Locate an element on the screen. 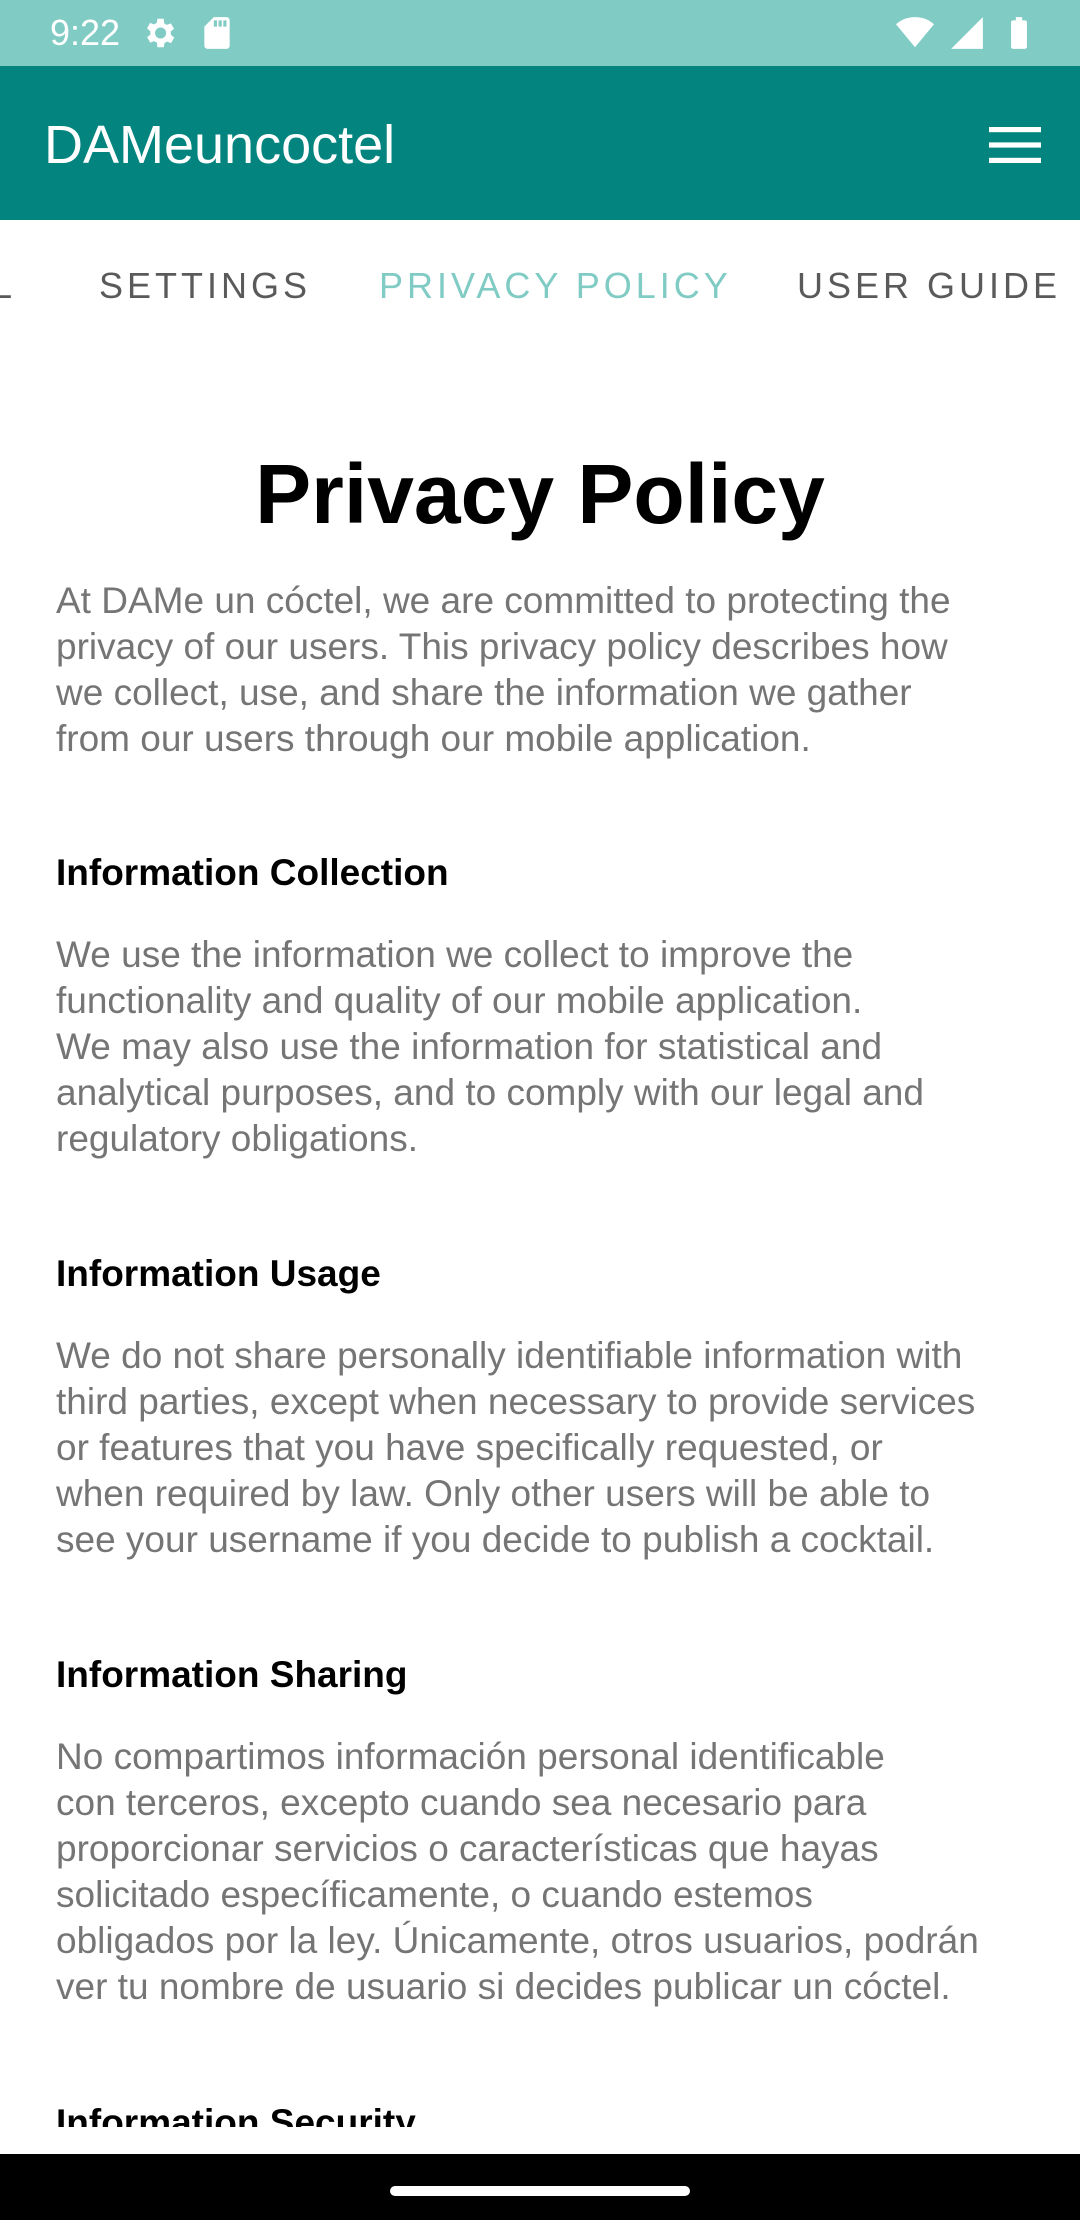 Image resolution: width=1080 pixels, height=2220 pixels. home-indicator is located at coordinates (540, 2191).